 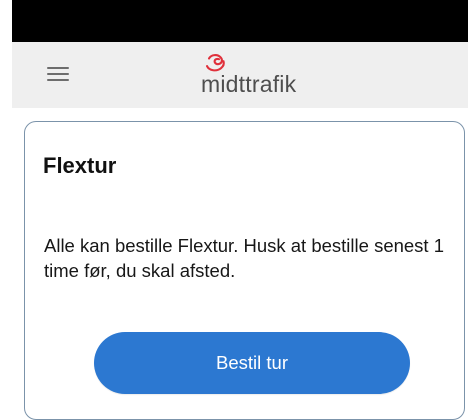 I want to click on hamburger-menu-icon, so click(x=58, y=74).